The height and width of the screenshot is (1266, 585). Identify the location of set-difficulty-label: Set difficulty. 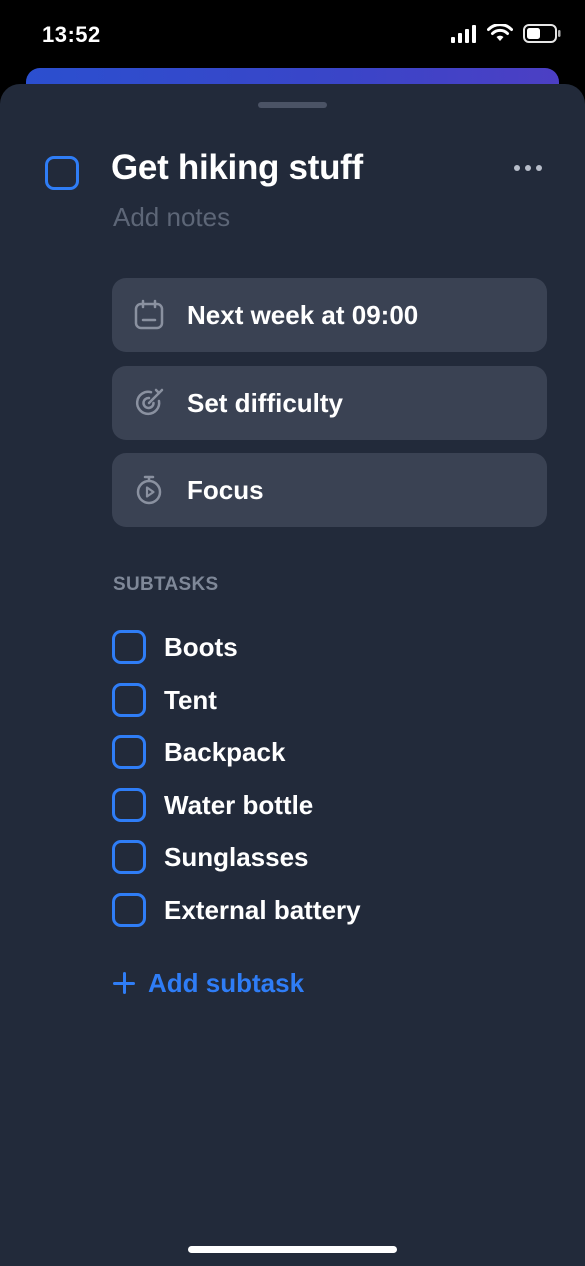
(265, 402).